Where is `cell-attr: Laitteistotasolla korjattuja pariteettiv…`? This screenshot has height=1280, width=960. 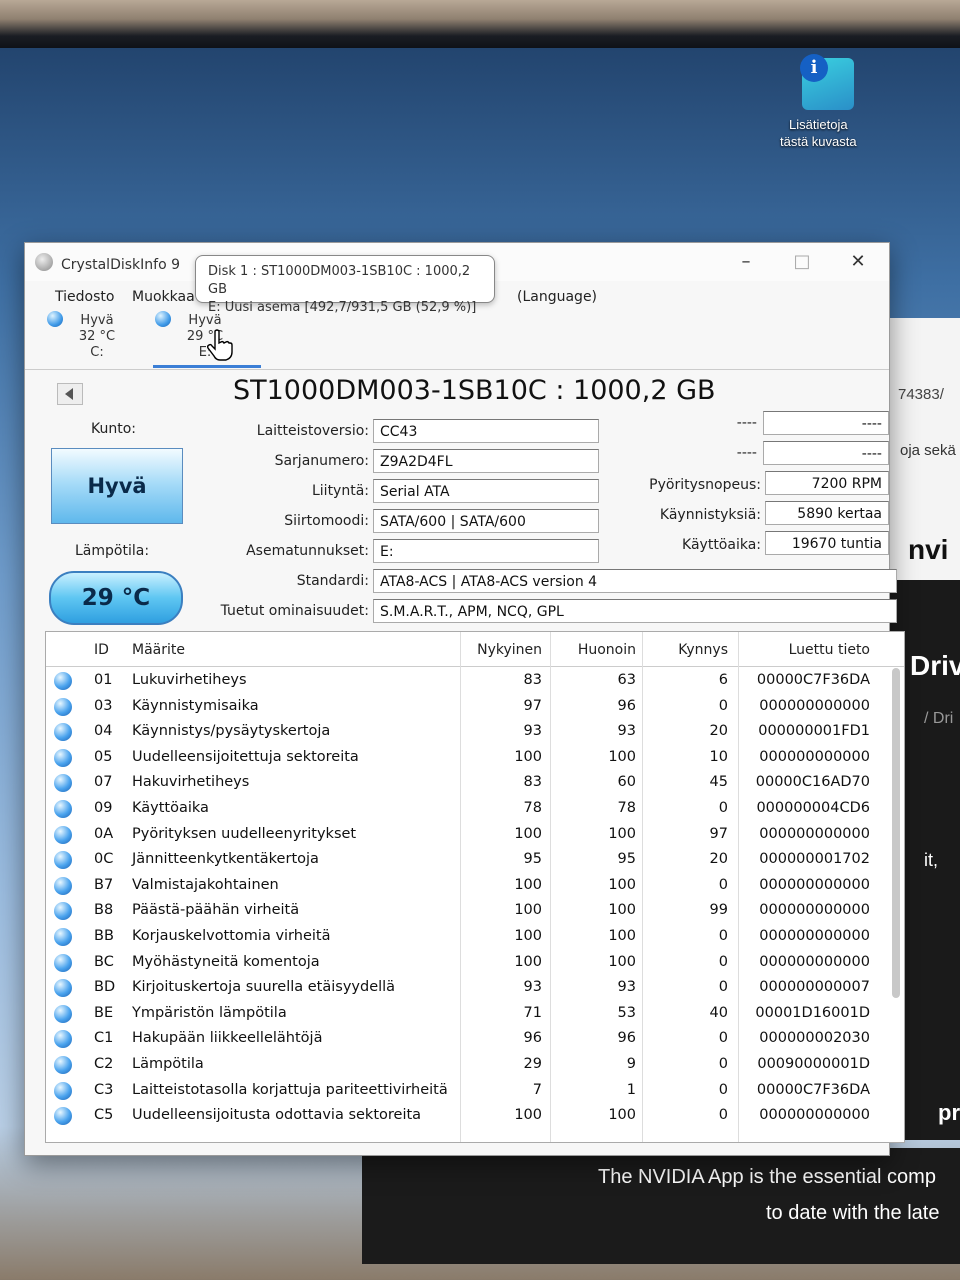 cell-attr: Laitteistotasolla korjattuja pariteettiv… is located at coordinates (290, 1089).